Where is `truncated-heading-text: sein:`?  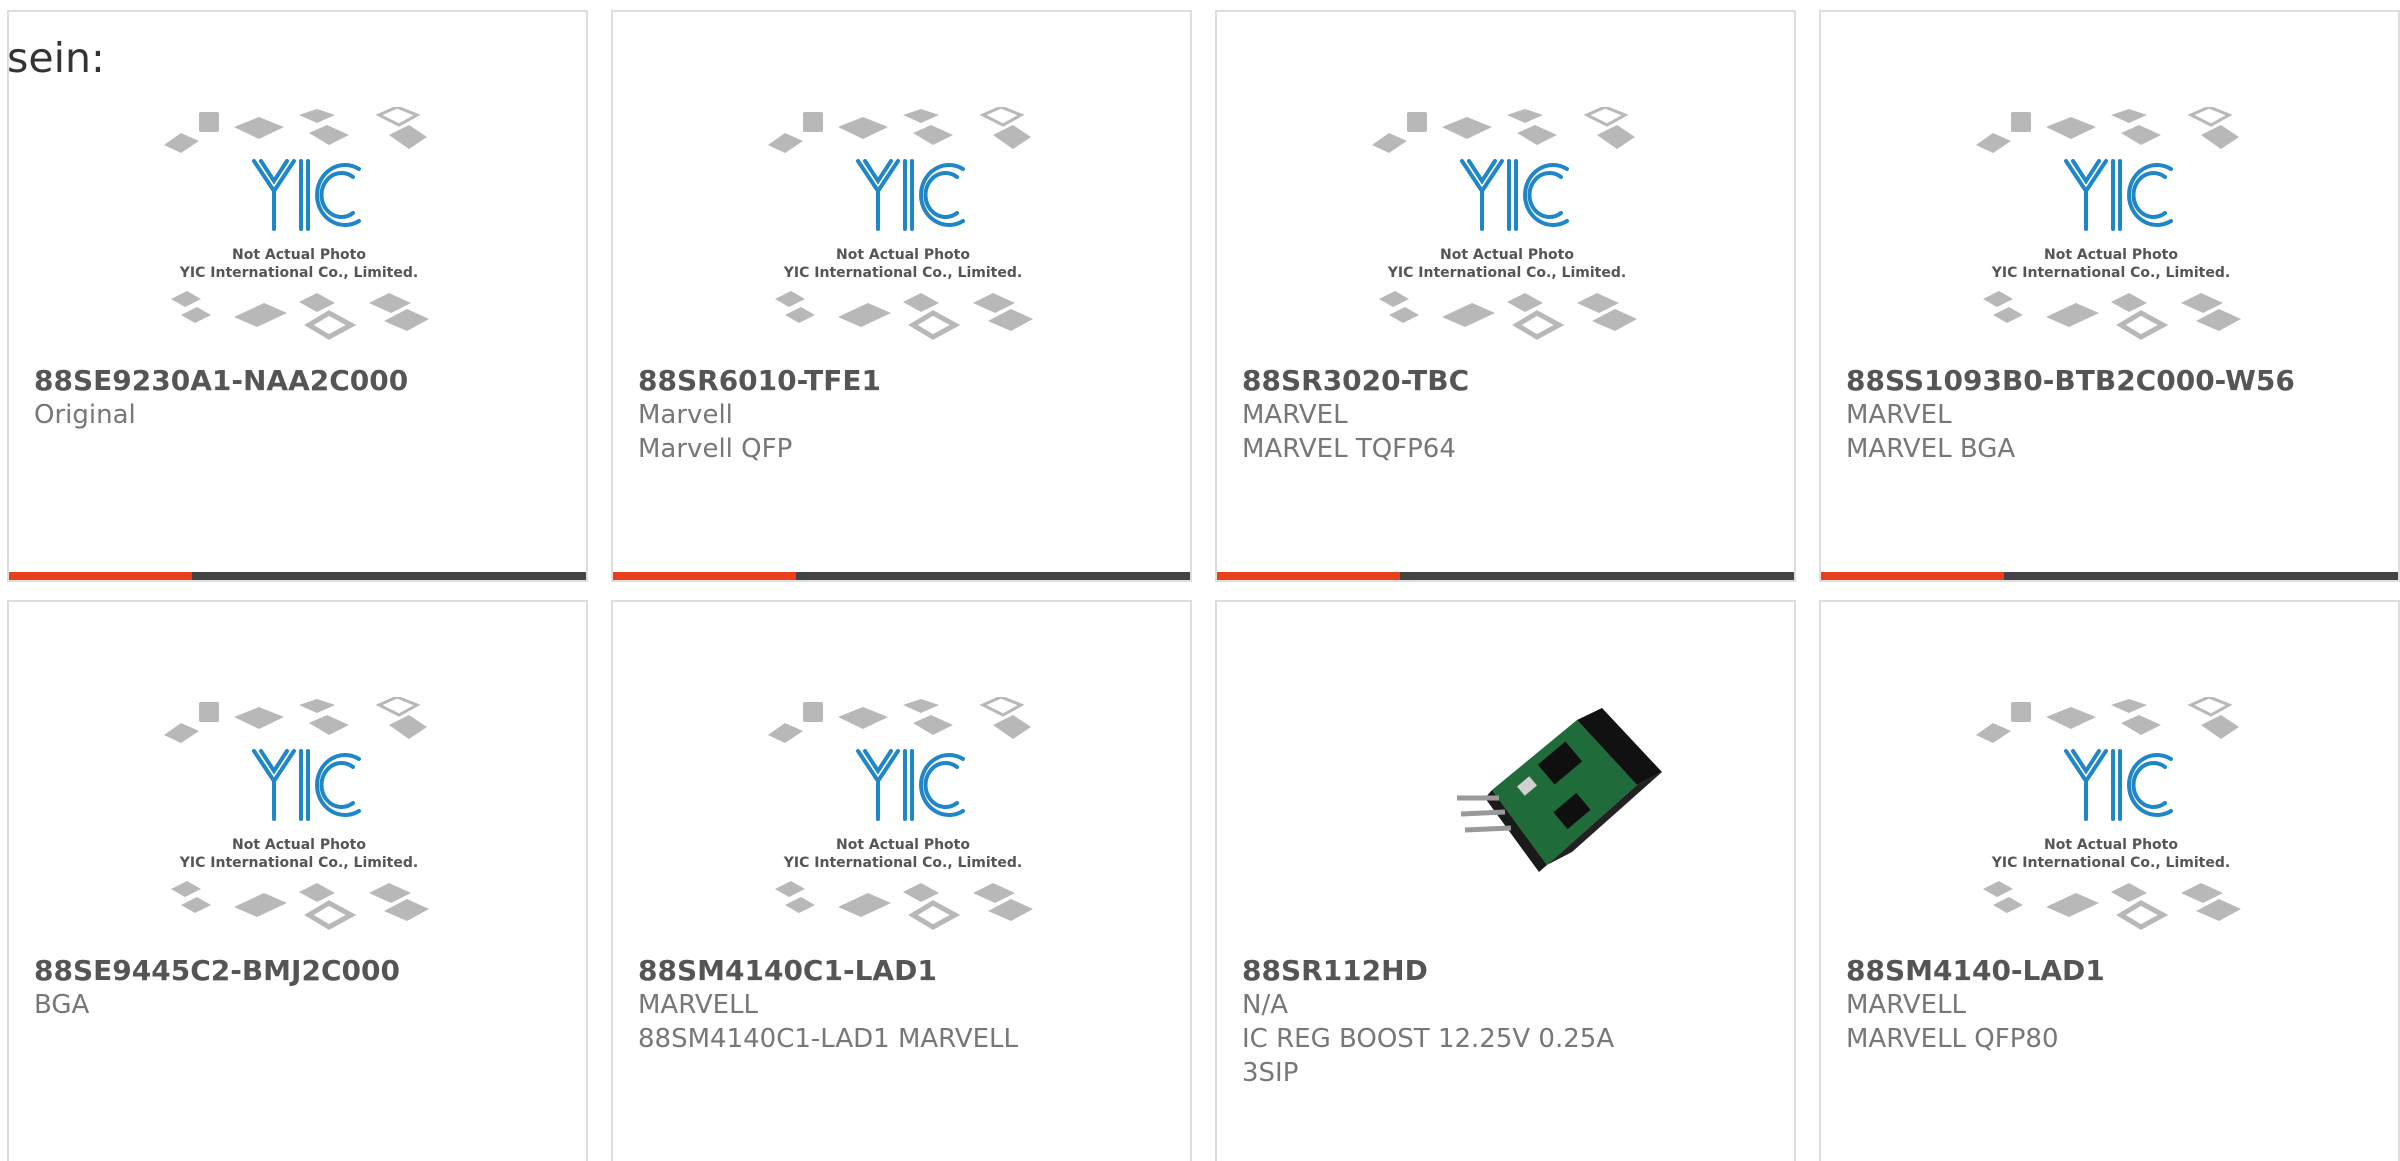
truncated-heading-text: sein: is located at coordinates (56, 58).